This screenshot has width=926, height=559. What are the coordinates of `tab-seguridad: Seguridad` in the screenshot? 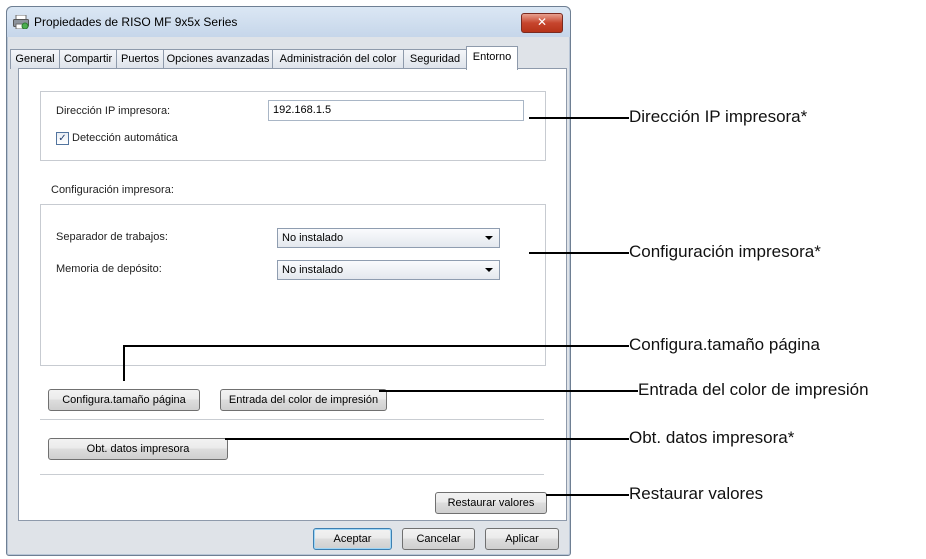 It's located at (435, 59).